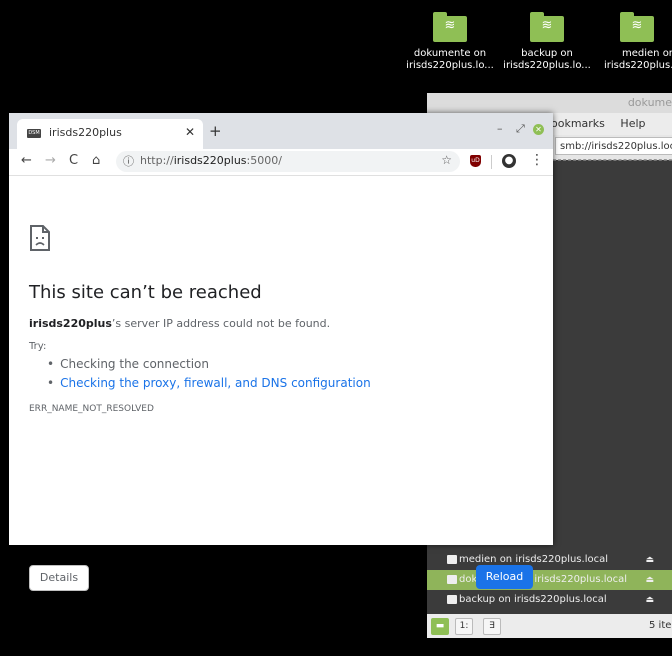 The width and height of the screenshot is (672, 656). I want to click on item-count: 5 iter, so click(660, 625).